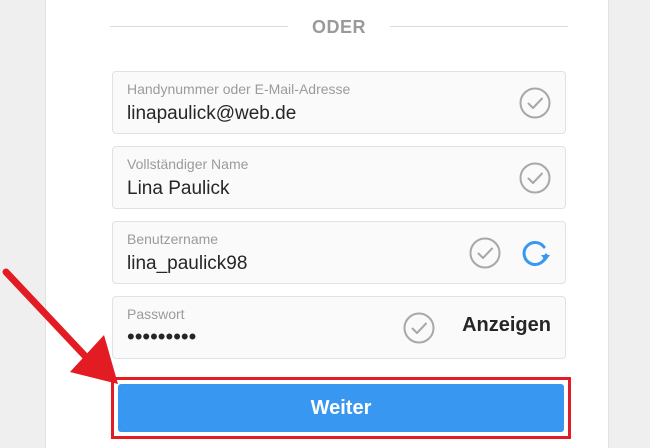 This screenshot has width=650, height=448. I want to click on username-field-label: Benutzername, so click(173, 239).